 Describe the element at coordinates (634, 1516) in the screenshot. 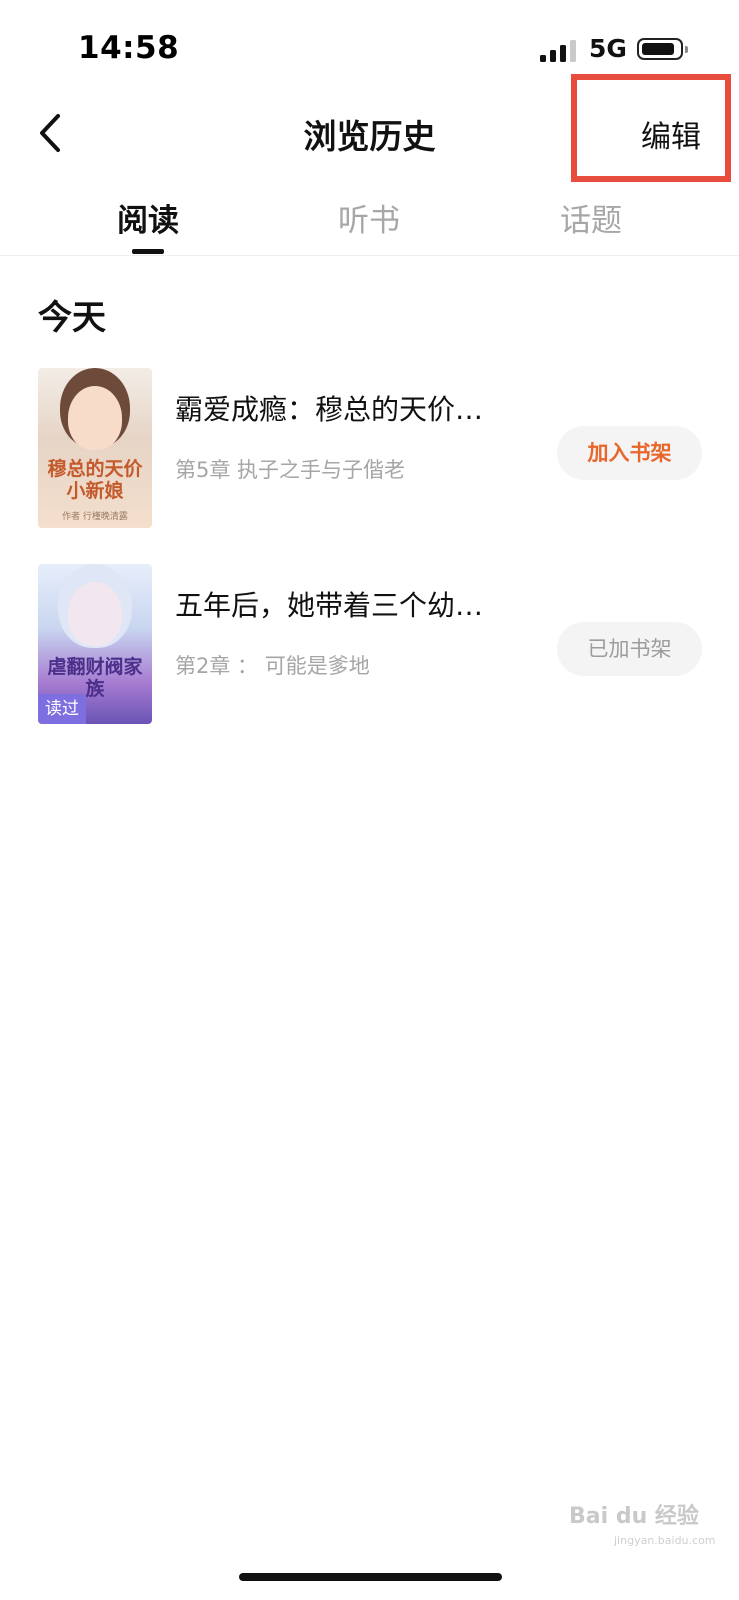

I see `baidu-watermark: Bai du 经验` at that location.